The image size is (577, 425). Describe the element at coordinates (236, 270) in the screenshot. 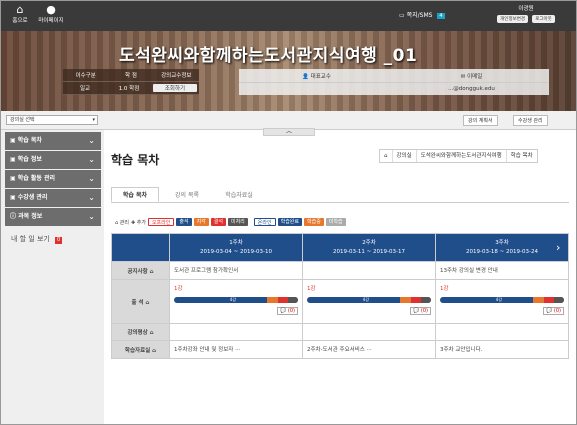

I see `notice-cell: 도서관 프로그램 참가확인서` at that location.